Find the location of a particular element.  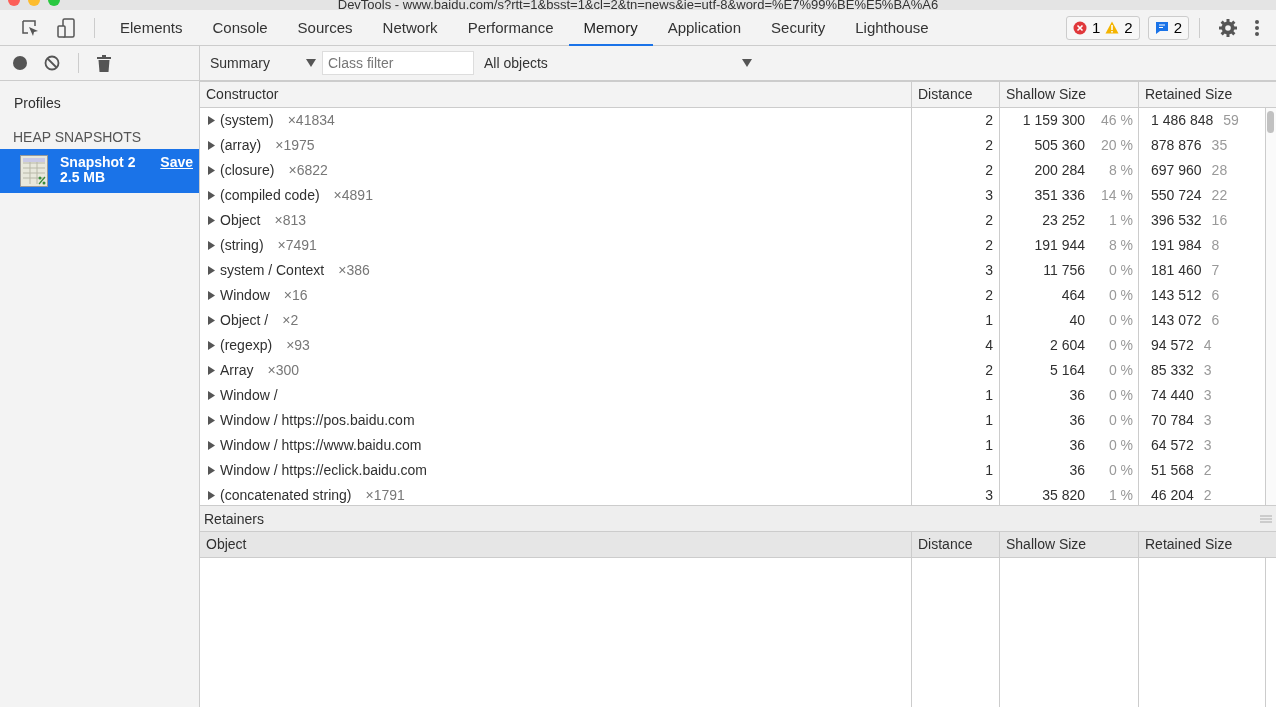

error-icon is located at coordinates (1079, 27).